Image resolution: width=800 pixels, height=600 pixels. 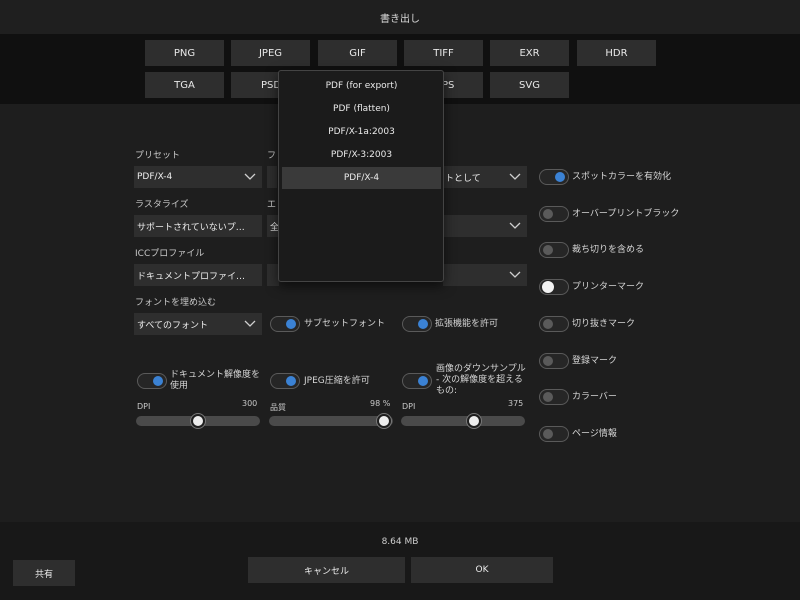 I want to click on window-title: 書き出し, so click(x=400, y=19).